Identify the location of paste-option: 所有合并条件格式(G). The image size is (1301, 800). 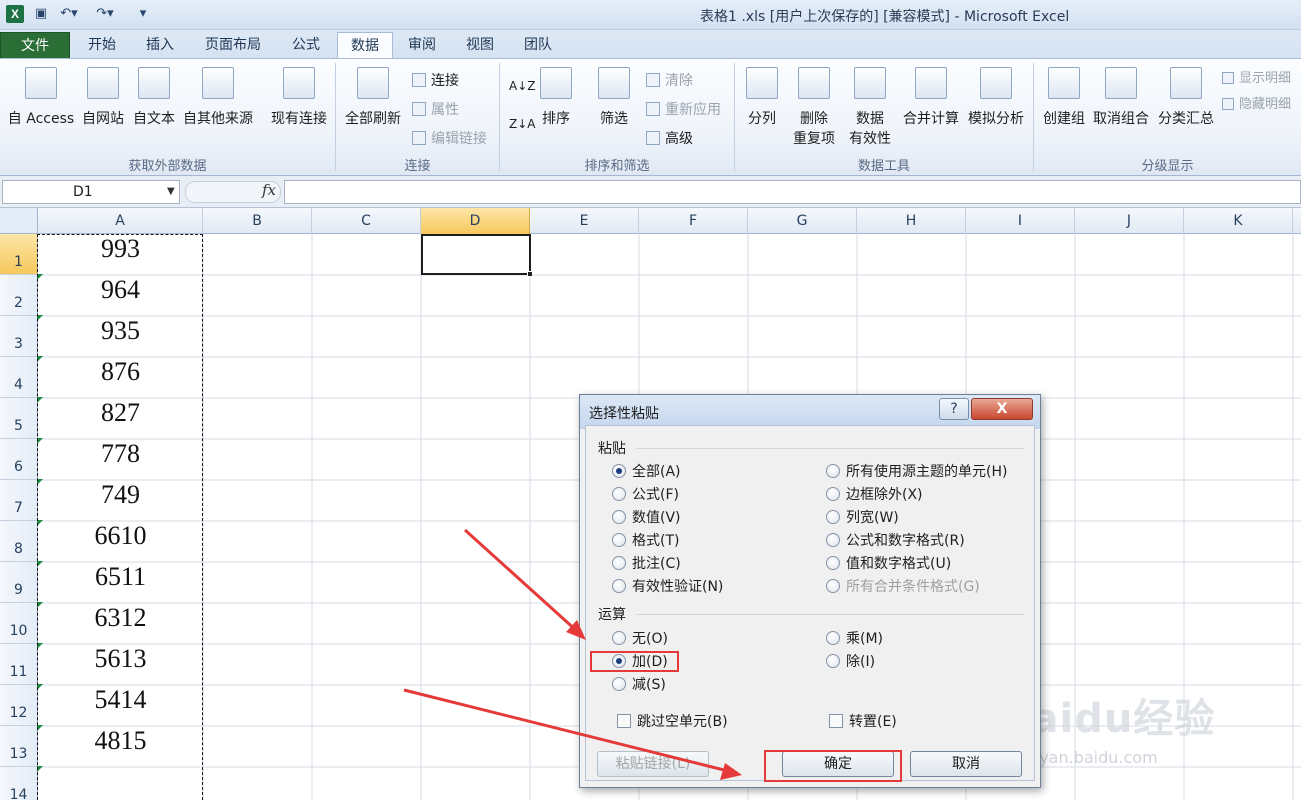
(903, 587).